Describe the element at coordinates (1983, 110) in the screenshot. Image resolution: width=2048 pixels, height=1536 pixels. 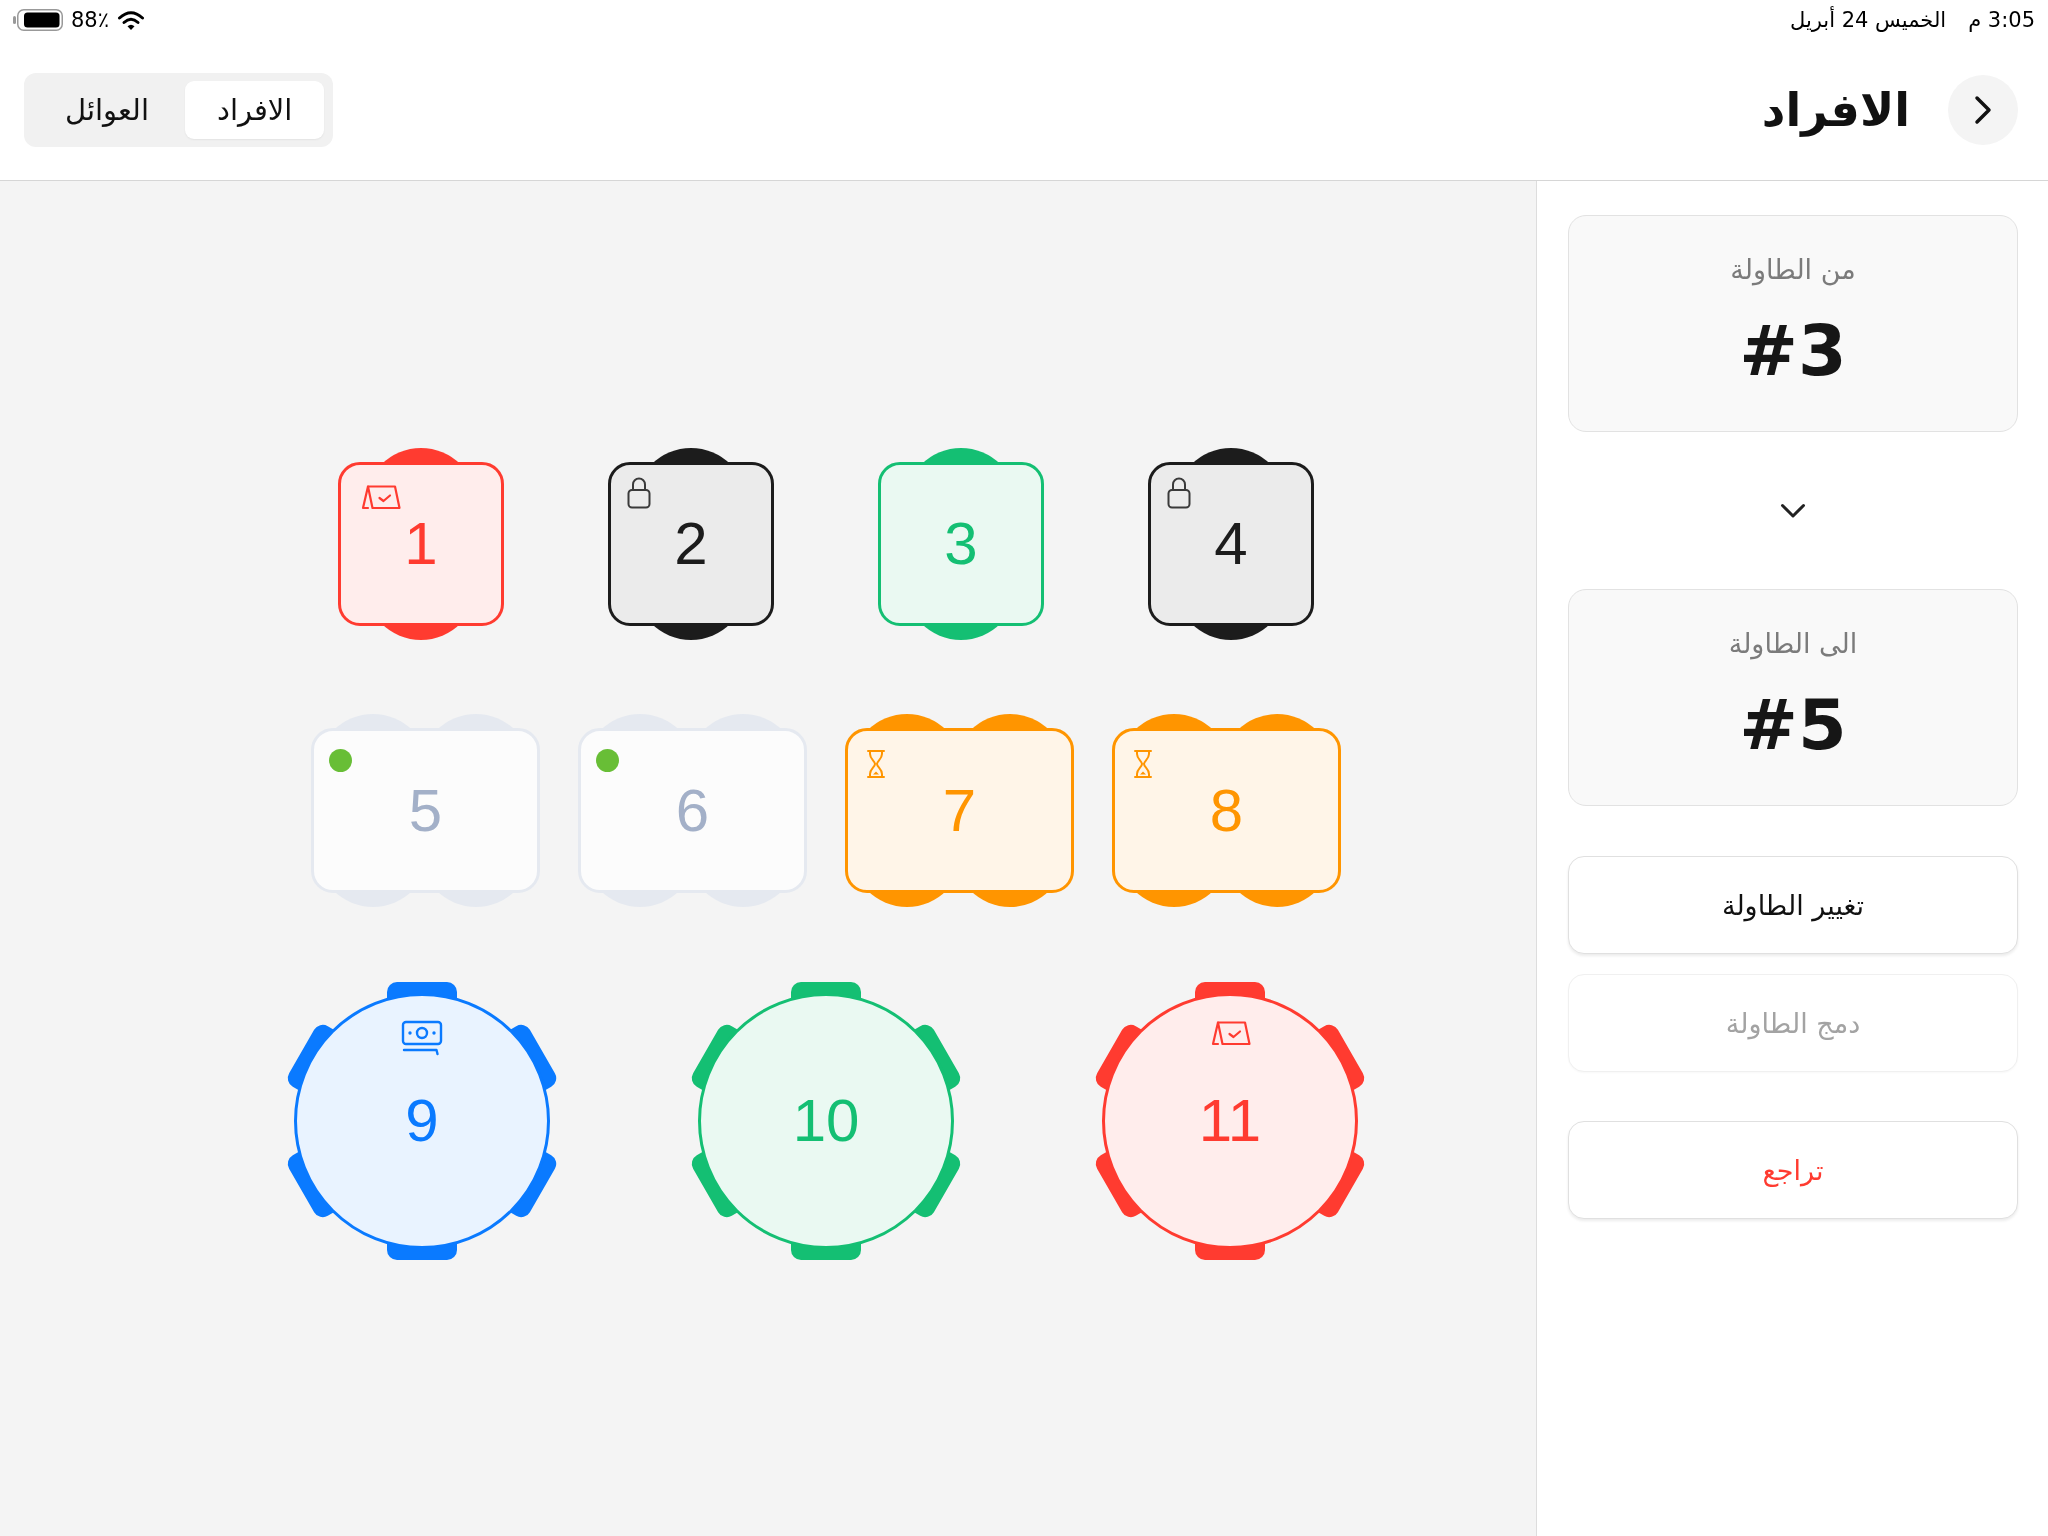
I see `chevron-right-icon` at that location.